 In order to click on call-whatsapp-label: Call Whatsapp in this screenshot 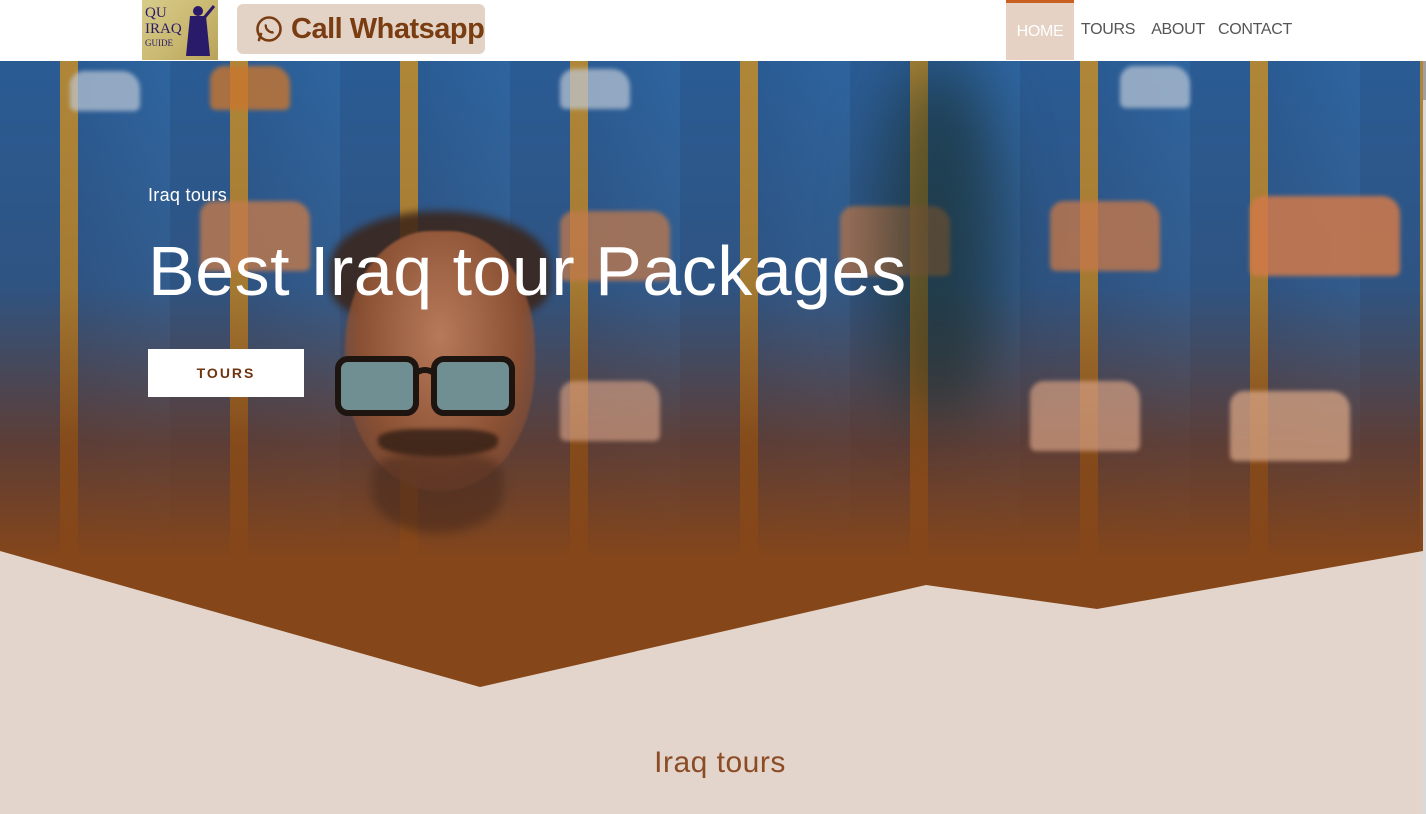, I will do `click(388, 28)`.